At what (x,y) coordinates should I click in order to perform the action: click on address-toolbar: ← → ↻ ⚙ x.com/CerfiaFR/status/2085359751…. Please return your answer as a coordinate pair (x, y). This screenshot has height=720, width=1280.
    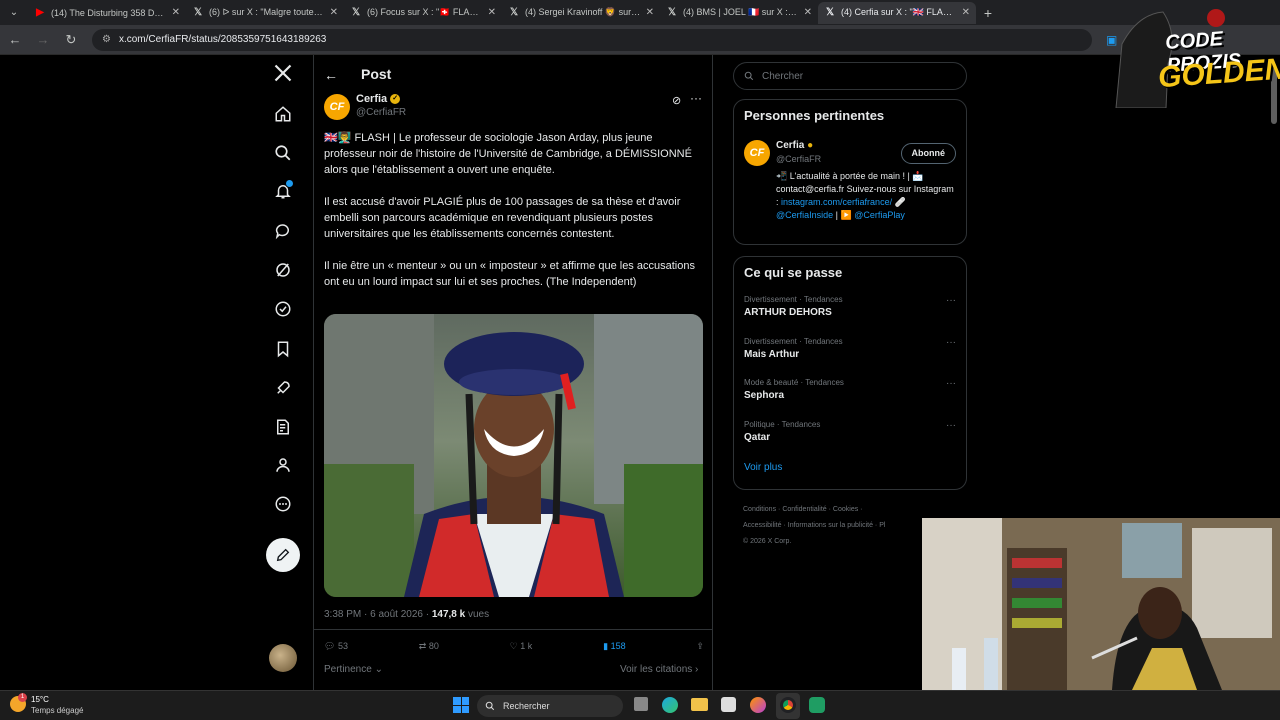
    Looking at the image, I should click on (640, 40).